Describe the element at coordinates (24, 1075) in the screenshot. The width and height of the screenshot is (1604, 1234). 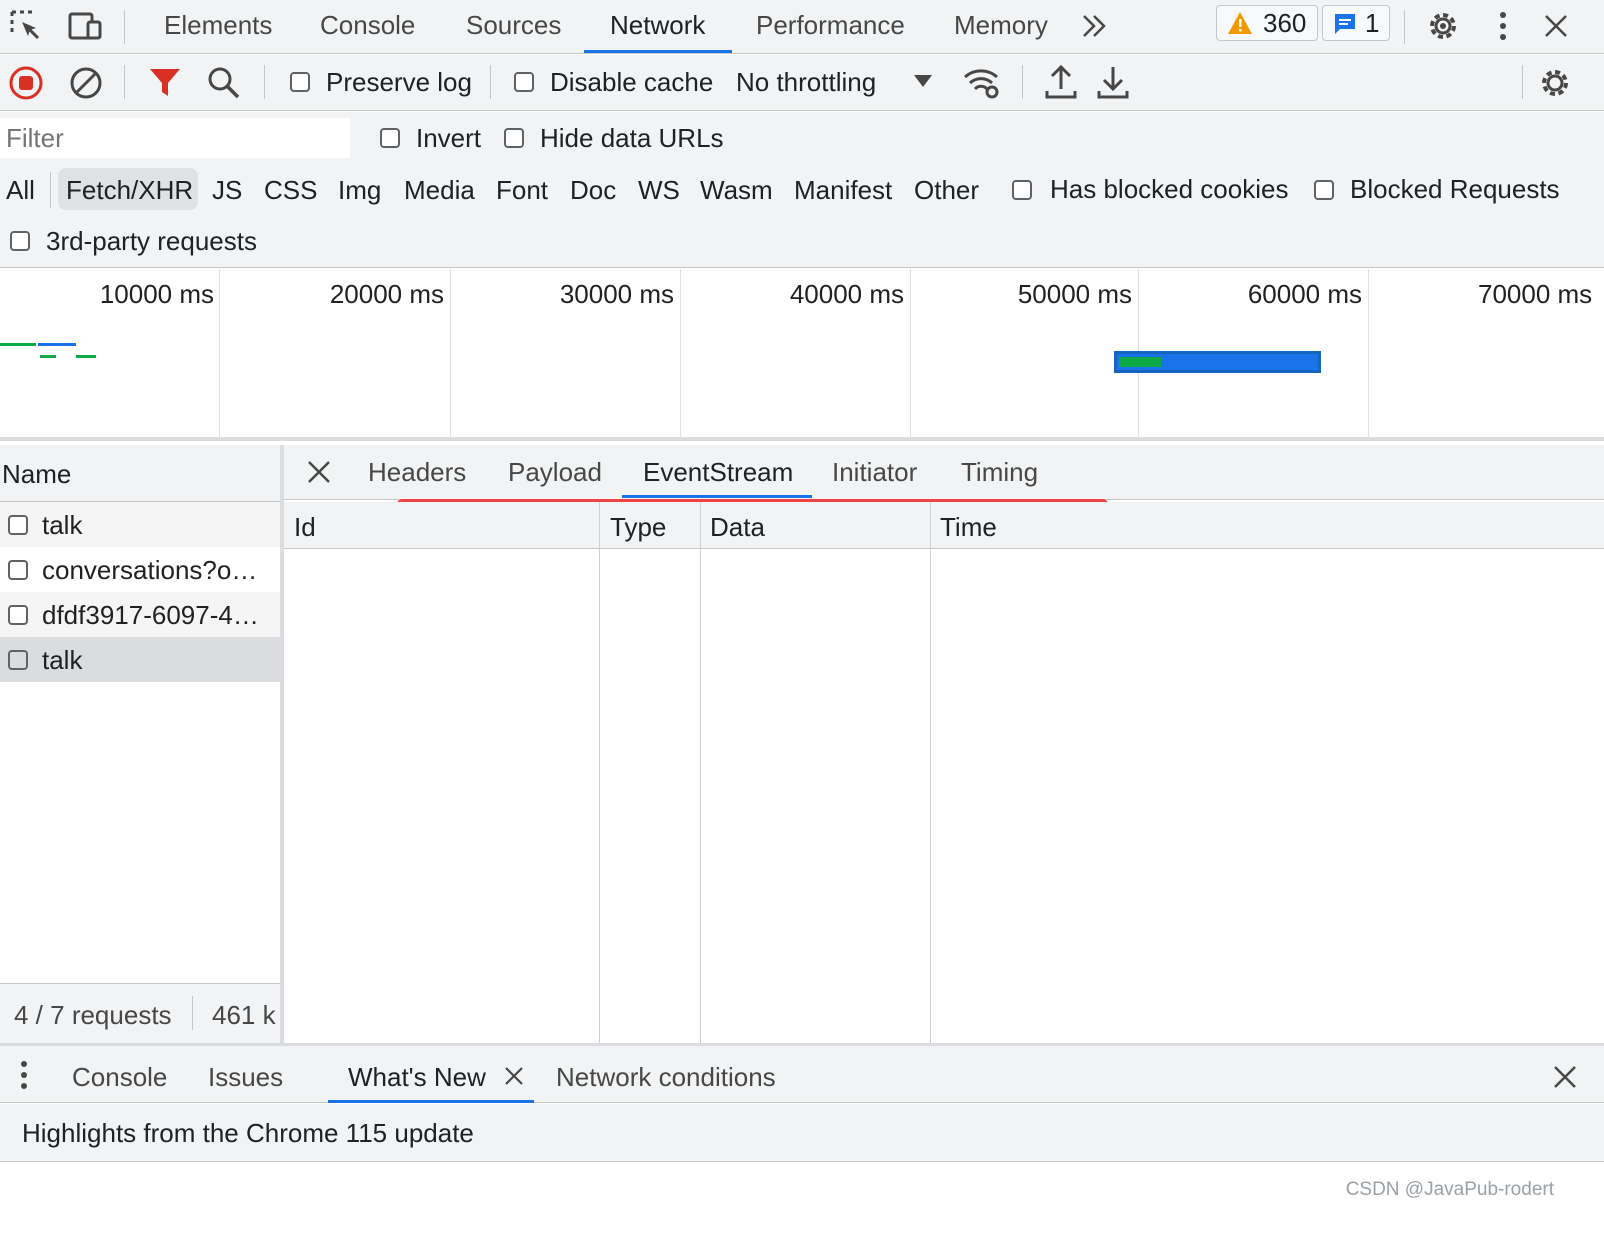
I see `drawer-menu-icon` at that location.